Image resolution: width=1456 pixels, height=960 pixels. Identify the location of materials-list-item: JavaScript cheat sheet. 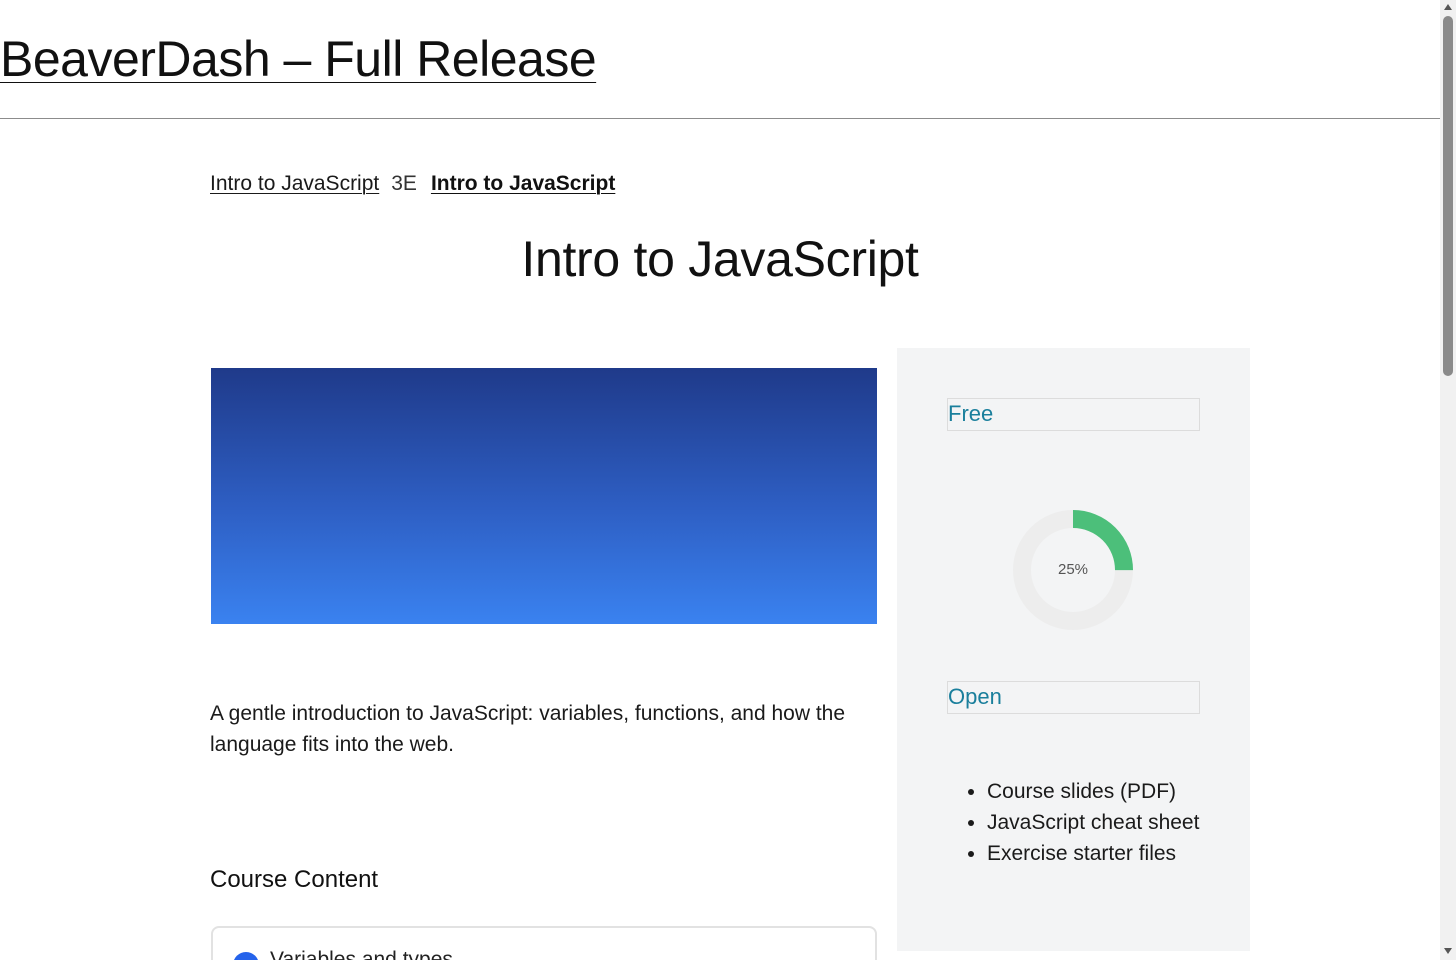
(1094, 822).